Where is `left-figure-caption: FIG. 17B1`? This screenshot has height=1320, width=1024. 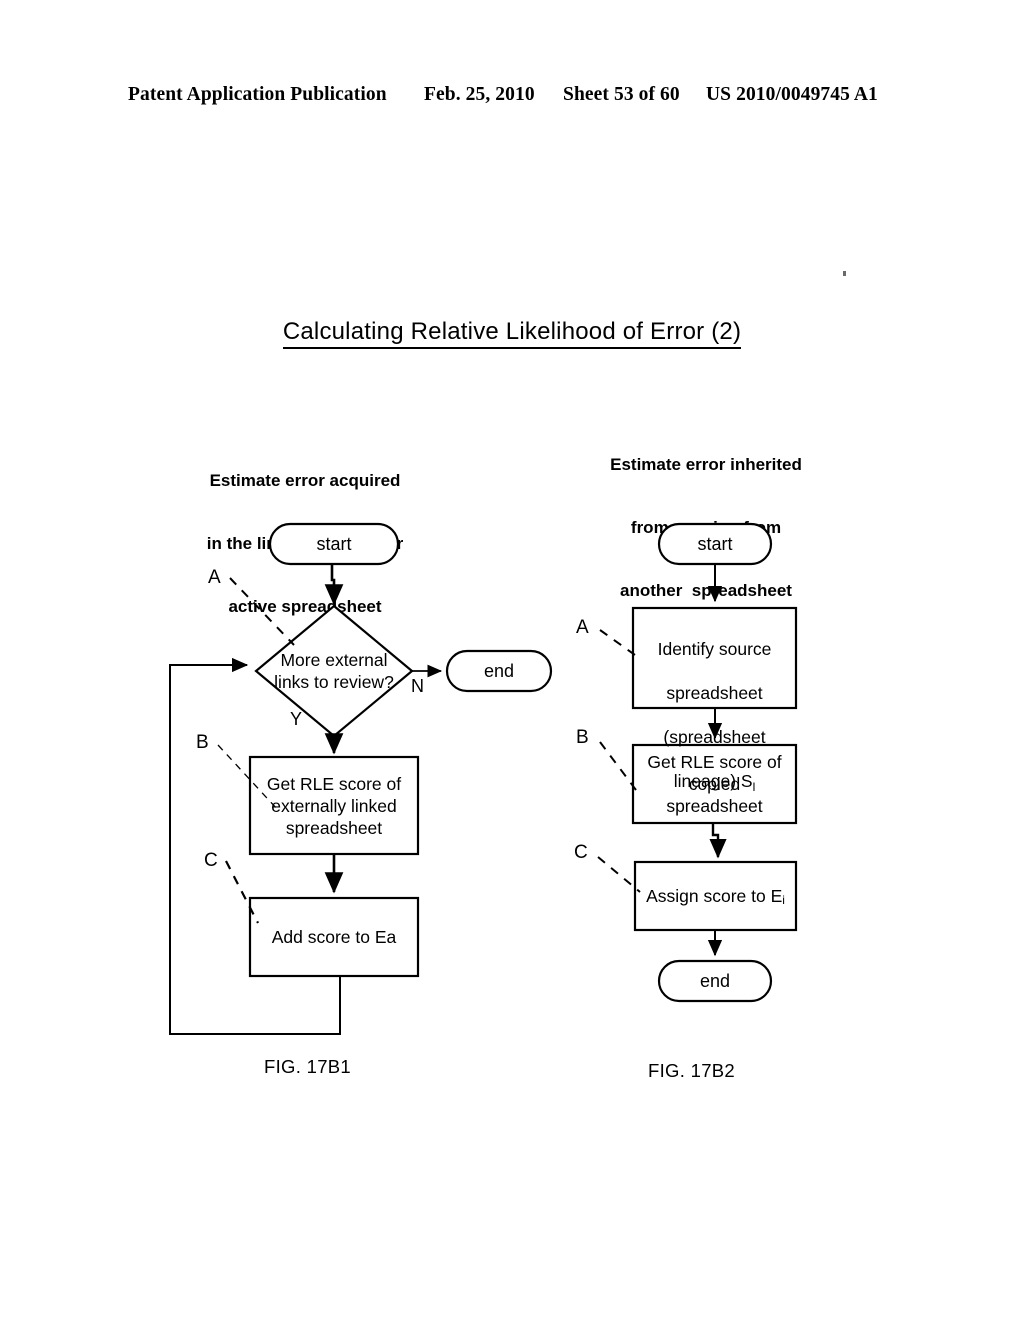 left-figure-caption: FIG. 17B1 is located at coordinates (308, 1066).